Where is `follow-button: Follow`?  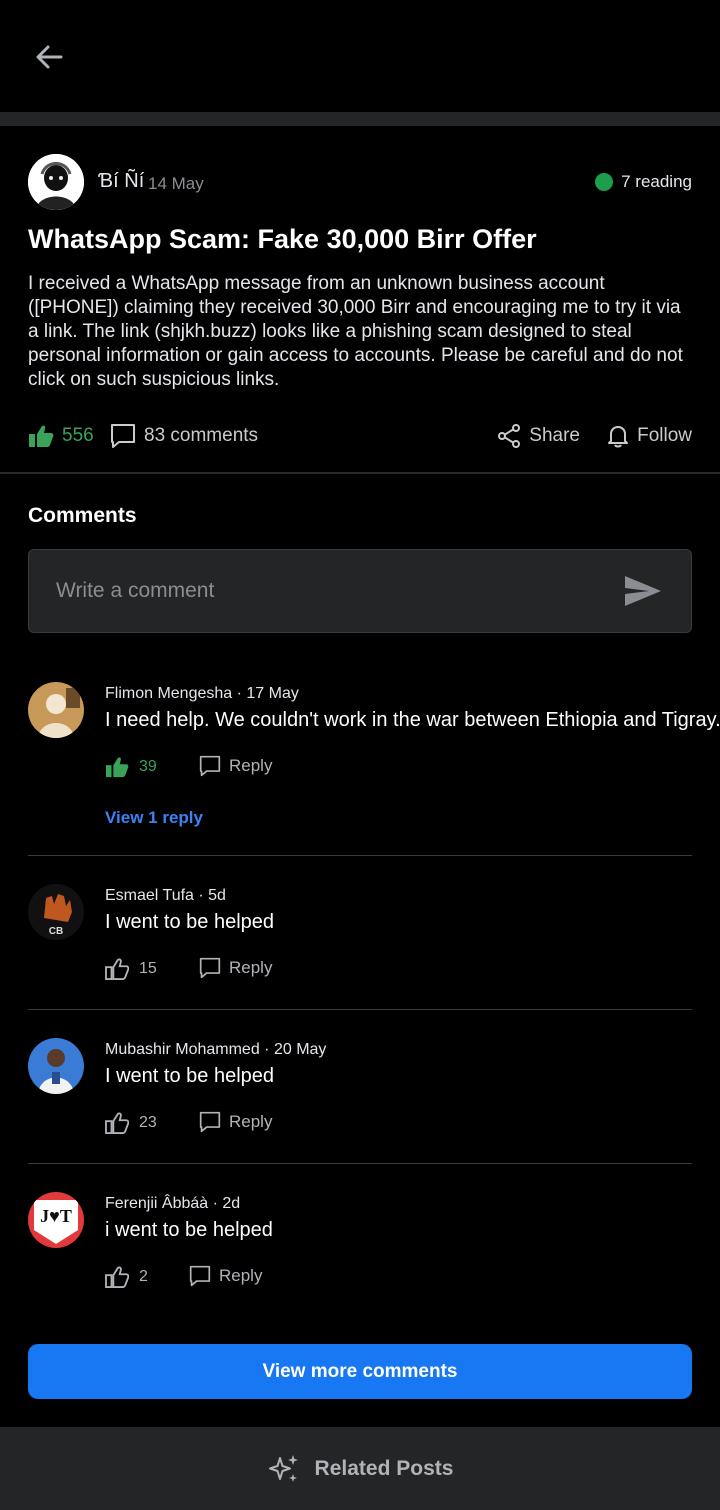 follow-button: Follow is located at coordinates (649, 436).